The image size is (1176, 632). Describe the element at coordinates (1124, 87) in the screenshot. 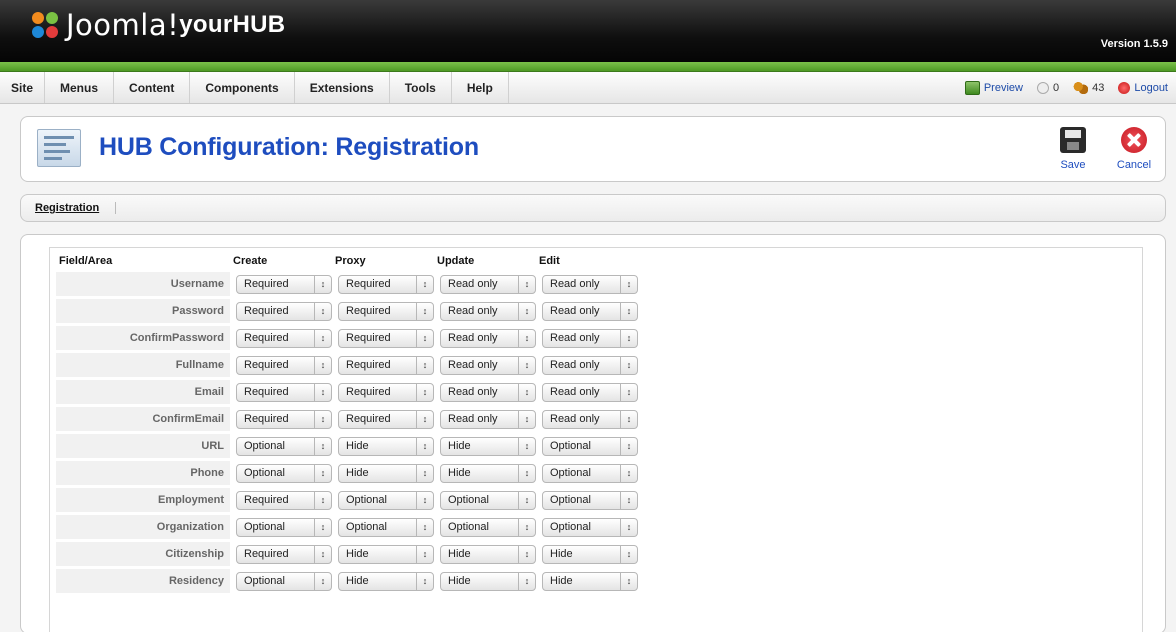

I see `logout-icon` at that location.